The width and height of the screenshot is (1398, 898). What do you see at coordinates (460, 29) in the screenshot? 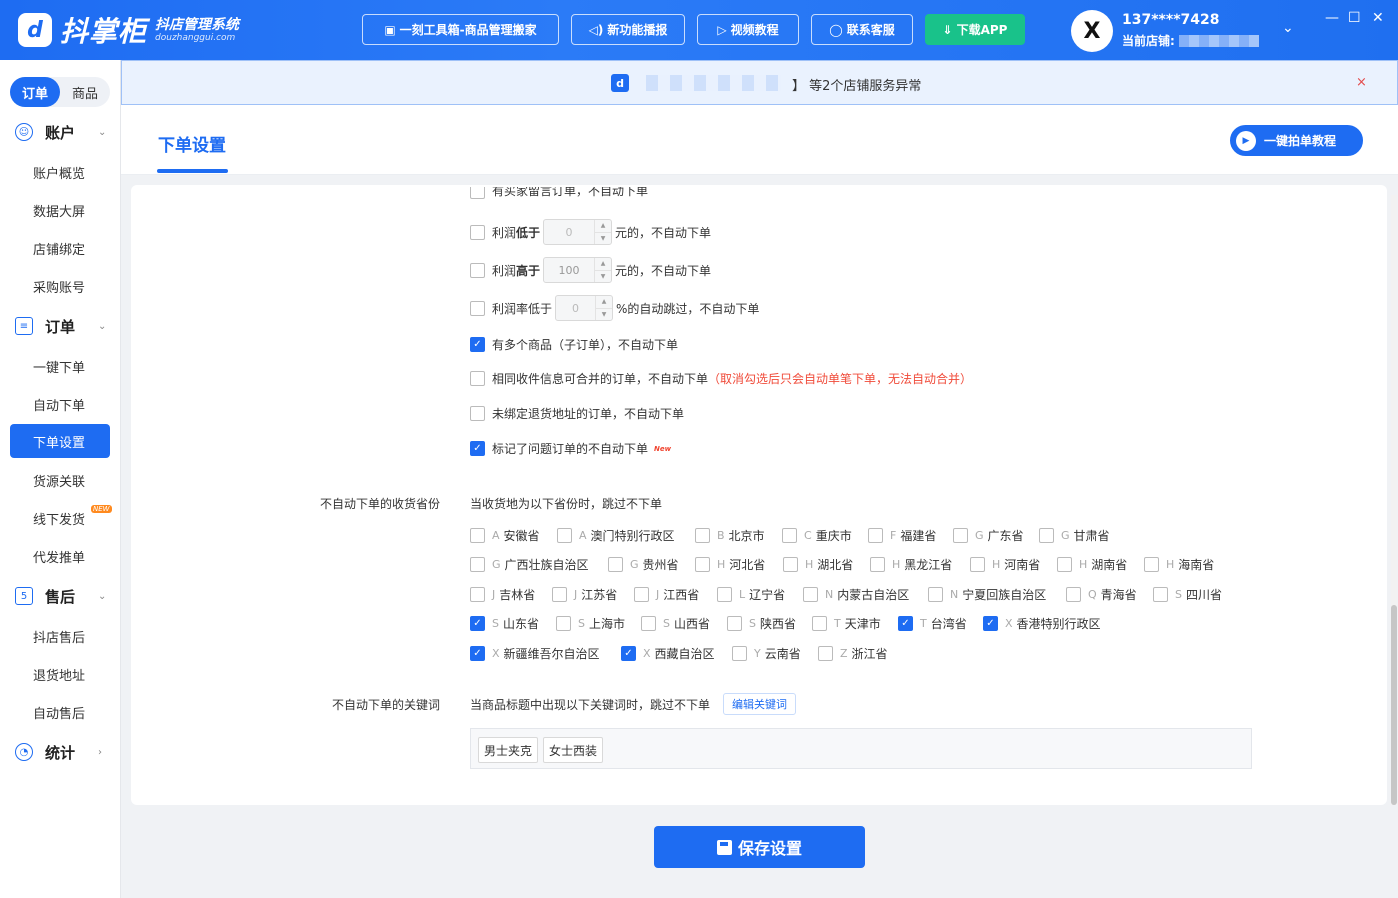
I see `toolbox-button: ▣ 一刻工具箱-商品管理搬家` at bounding box center [460, 29].